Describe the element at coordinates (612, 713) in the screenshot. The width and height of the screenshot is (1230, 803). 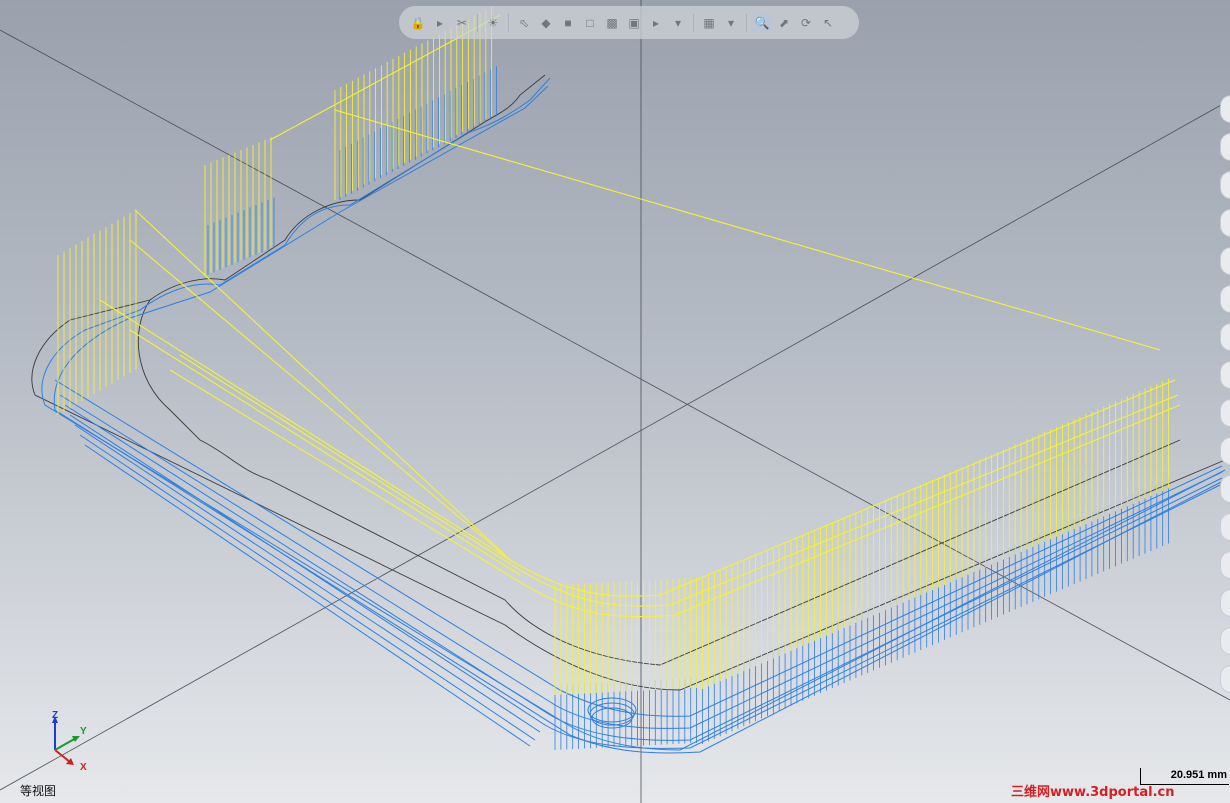
I see `hole-toolpath` at that location.